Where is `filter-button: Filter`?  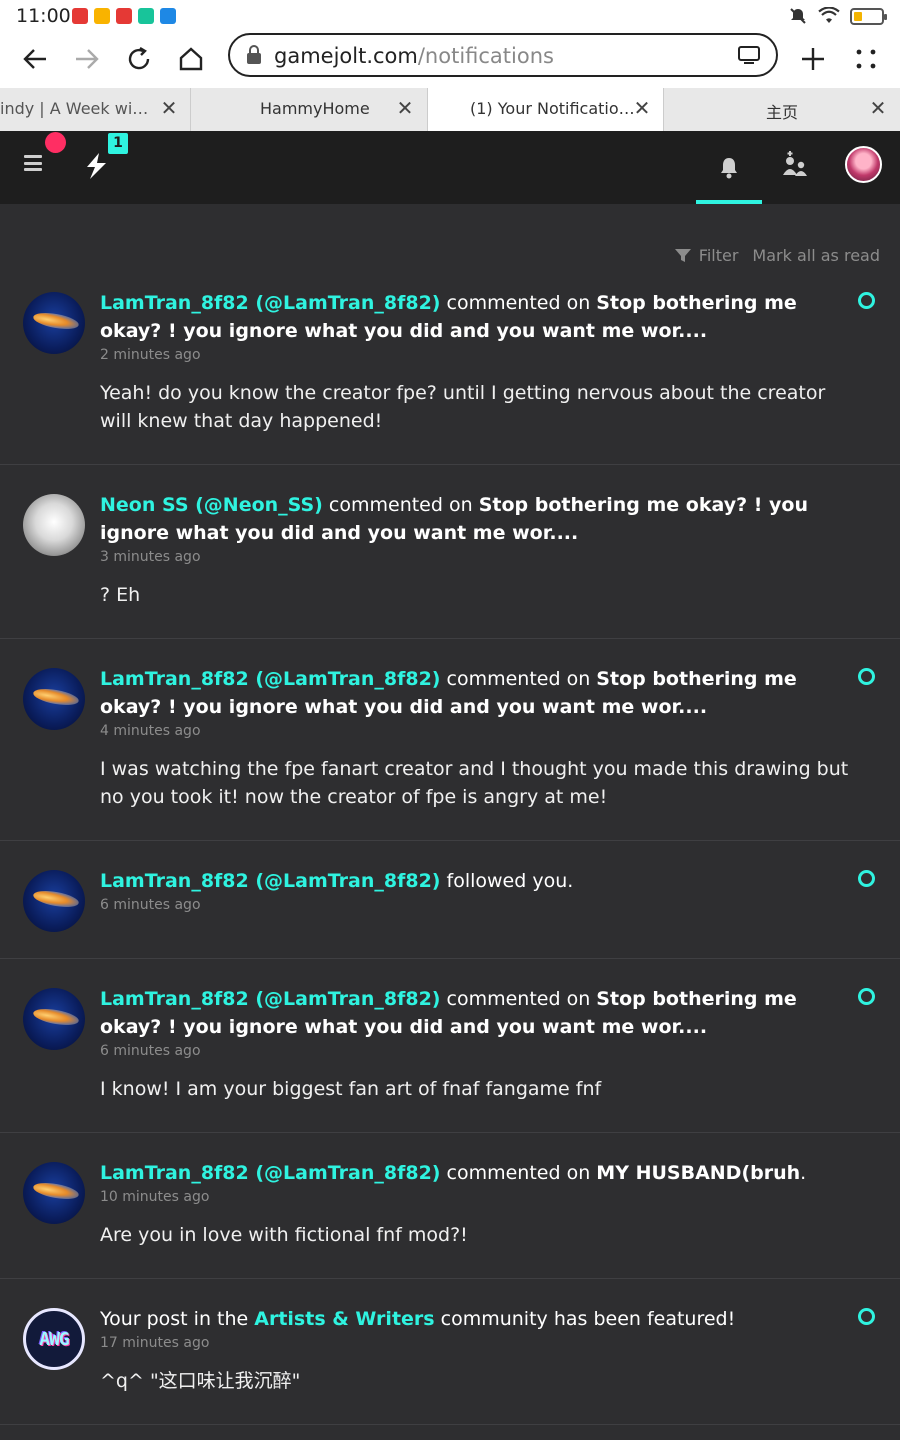
filter-button: Filter is located at coordinates (706, 255).